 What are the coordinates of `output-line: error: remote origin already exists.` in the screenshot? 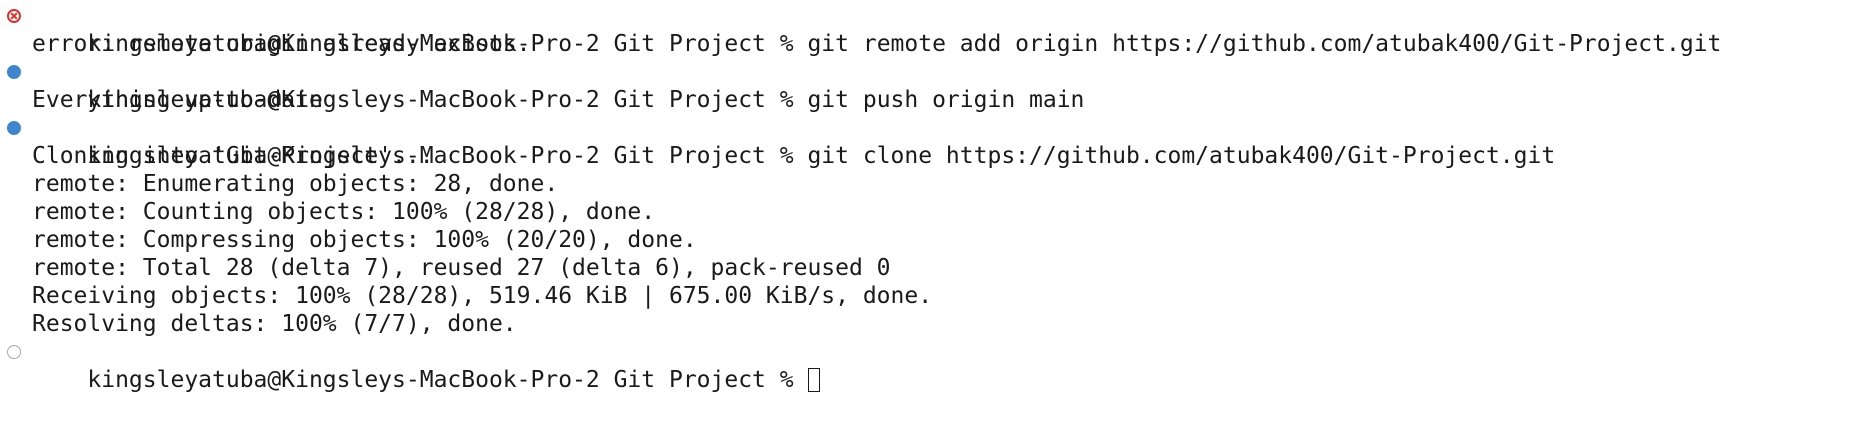 It's located at (281, 44).